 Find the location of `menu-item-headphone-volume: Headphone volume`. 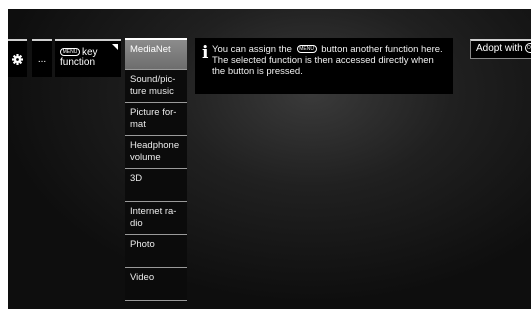

menu-item-headphone-volume: Headphone volume is located at coordinates (156, 151).